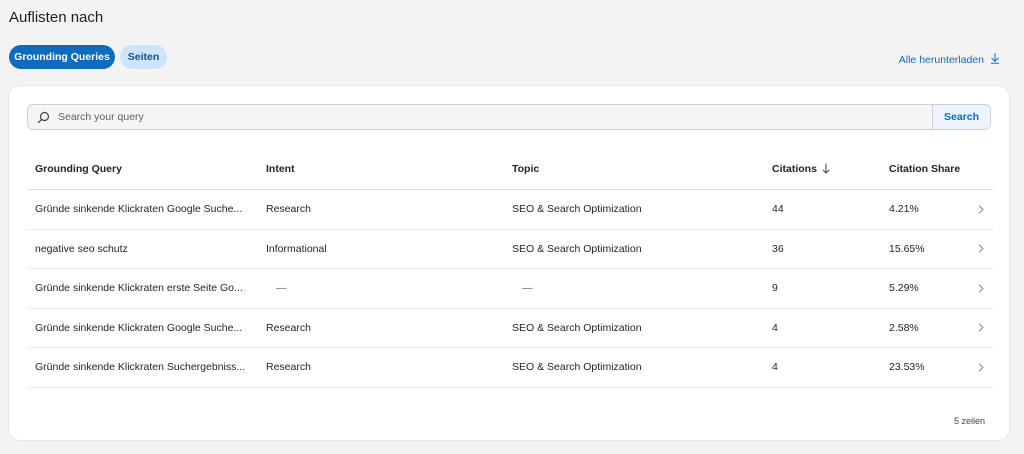 This screenshot has height=454, width=1024. I want to click on search-input, so click(495, 117).